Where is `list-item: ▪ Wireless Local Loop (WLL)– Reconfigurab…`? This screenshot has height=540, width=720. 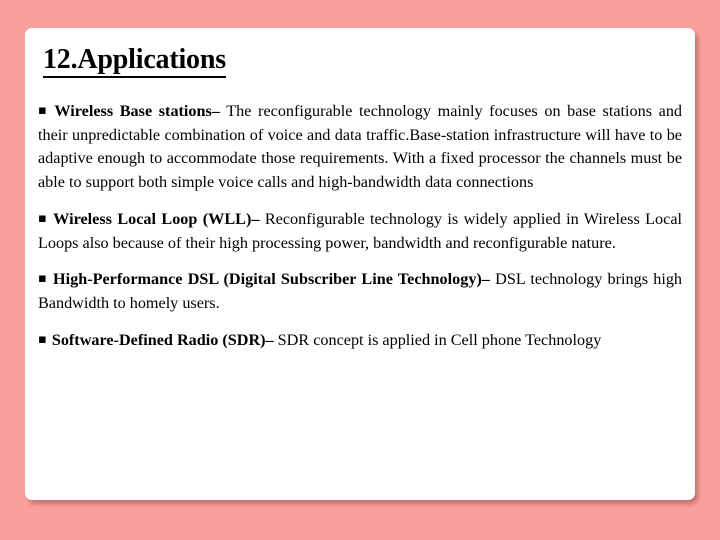
list-item: ▪ Wireless Local Loop (WLL)– Reconfigurab… is located at coordinates (360, 231).